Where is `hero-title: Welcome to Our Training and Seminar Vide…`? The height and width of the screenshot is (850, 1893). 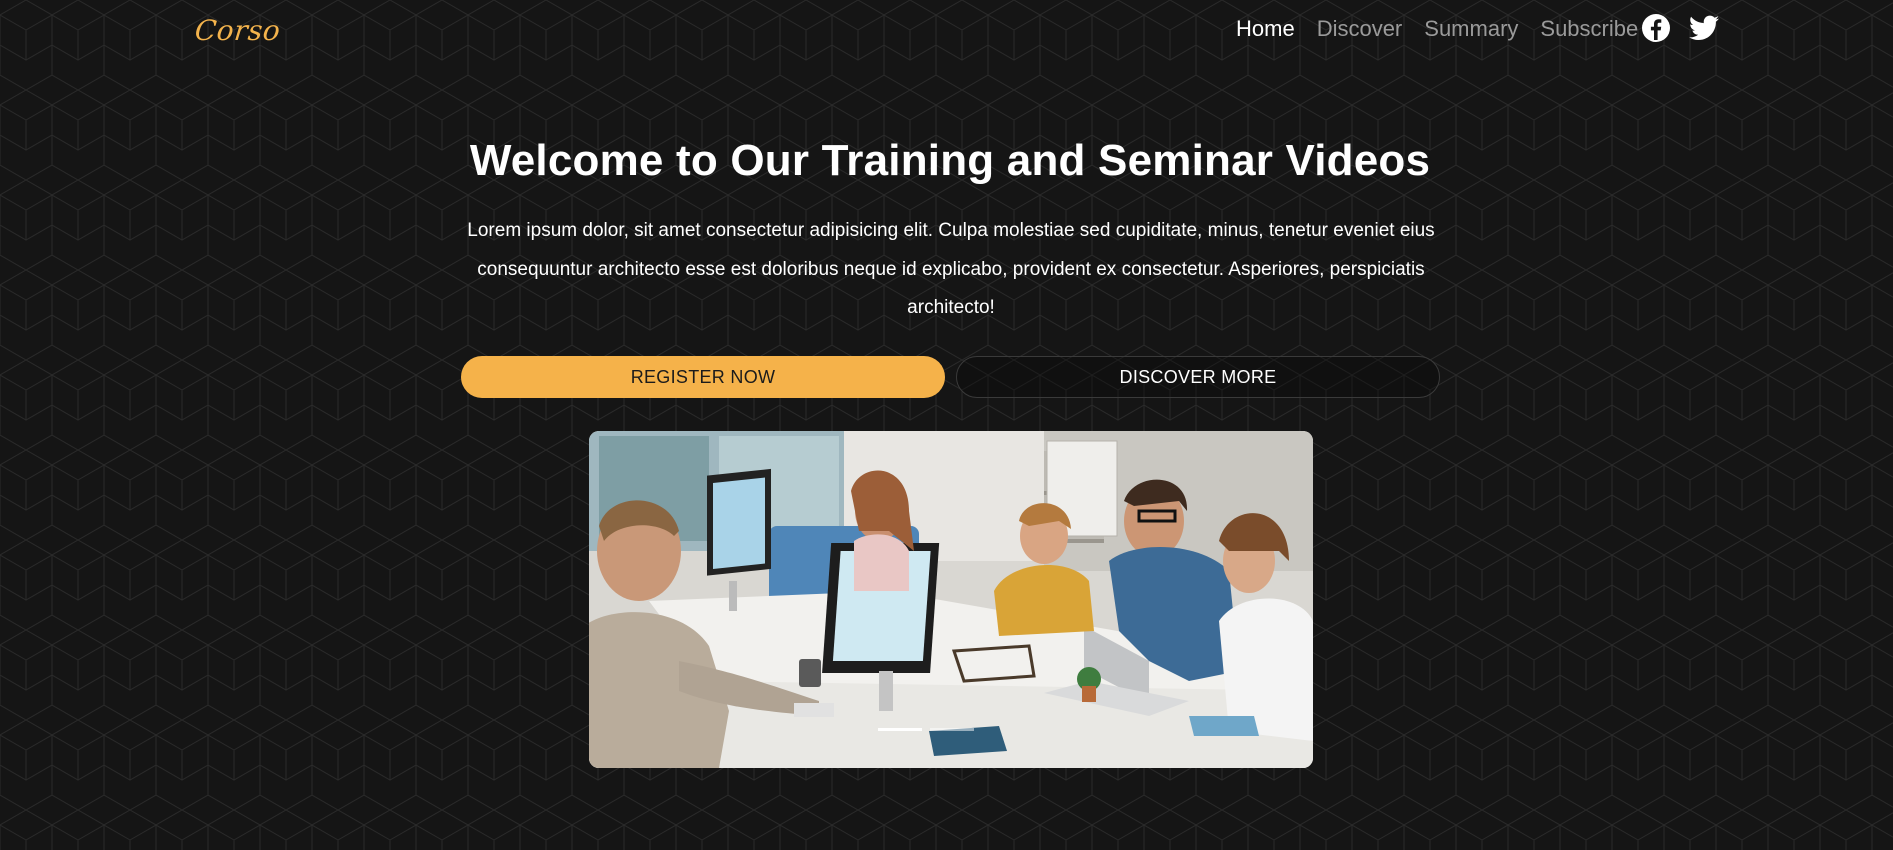 hero-title: Welcome to Our Training and Seminar Vide… is located at coordinates (950, 160).